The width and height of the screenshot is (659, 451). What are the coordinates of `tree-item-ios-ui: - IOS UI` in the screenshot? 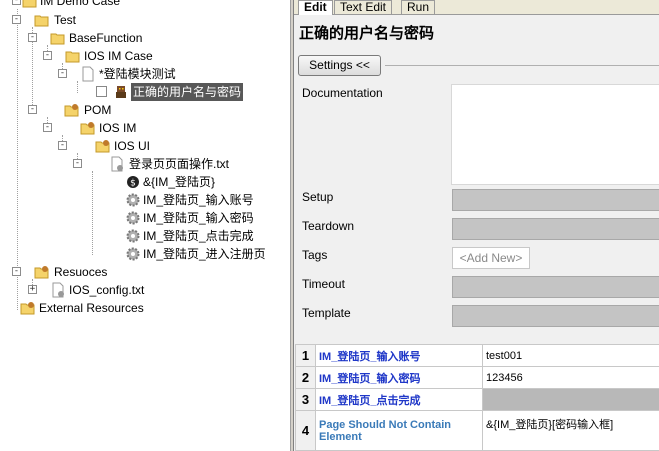 It's located at (140, 146).